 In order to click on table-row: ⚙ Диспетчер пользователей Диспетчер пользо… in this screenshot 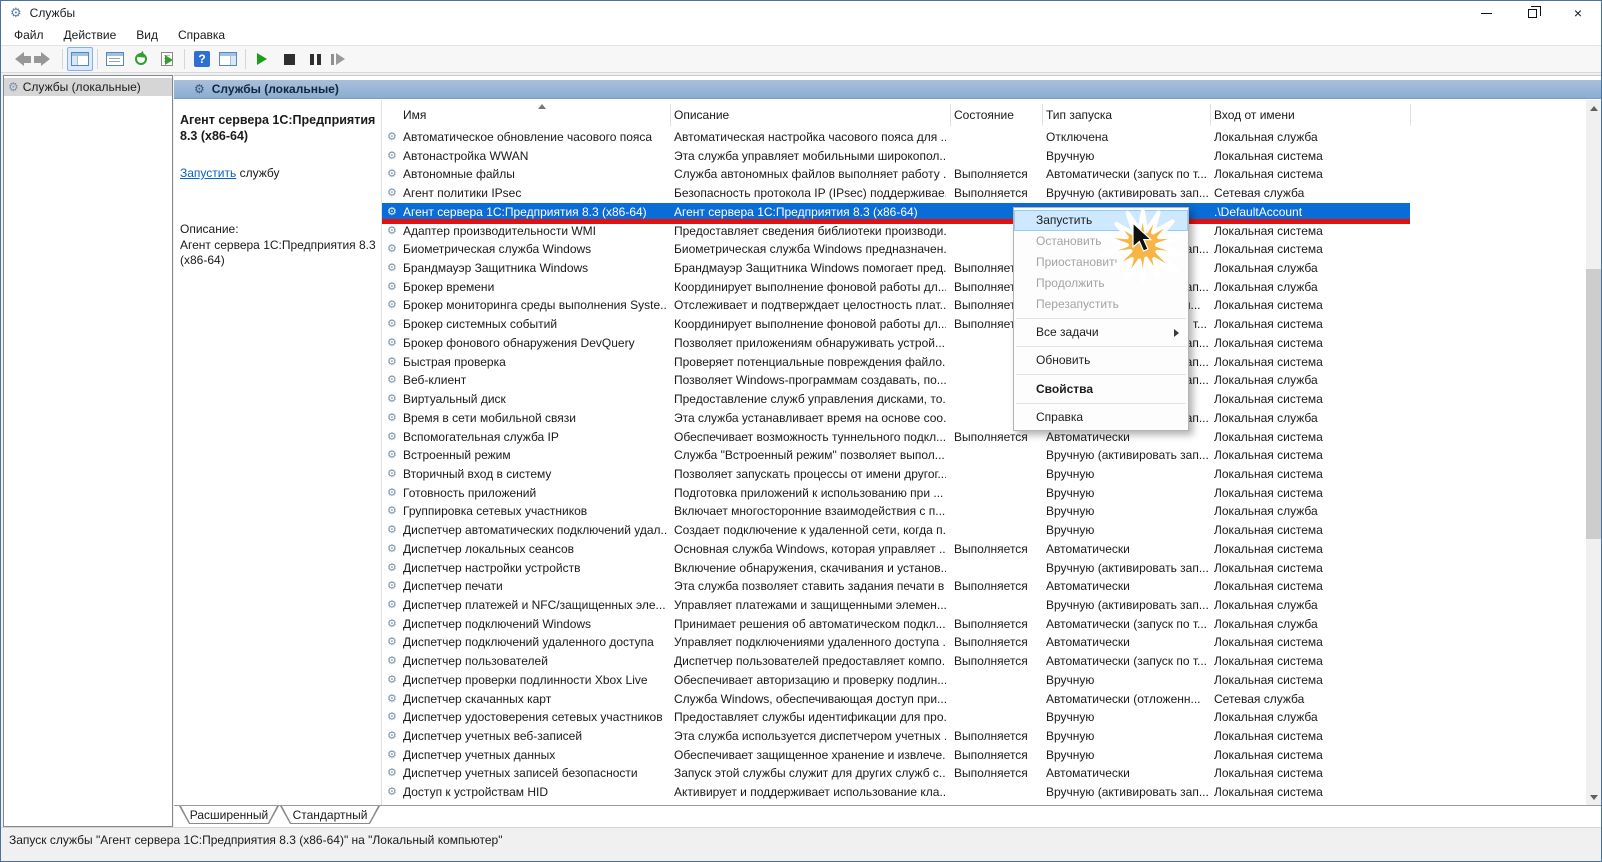, I will do `click(896, 661)`.